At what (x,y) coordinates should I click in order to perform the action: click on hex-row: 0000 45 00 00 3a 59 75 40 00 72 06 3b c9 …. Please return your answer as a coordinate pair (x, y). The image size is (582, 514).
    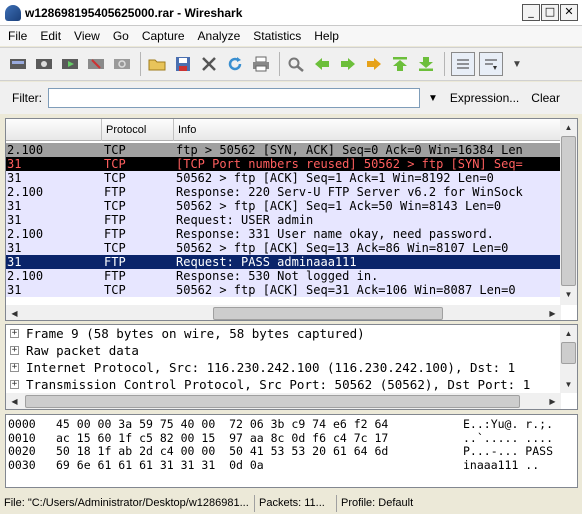
    Looking at the image, I should click on (291, 424).